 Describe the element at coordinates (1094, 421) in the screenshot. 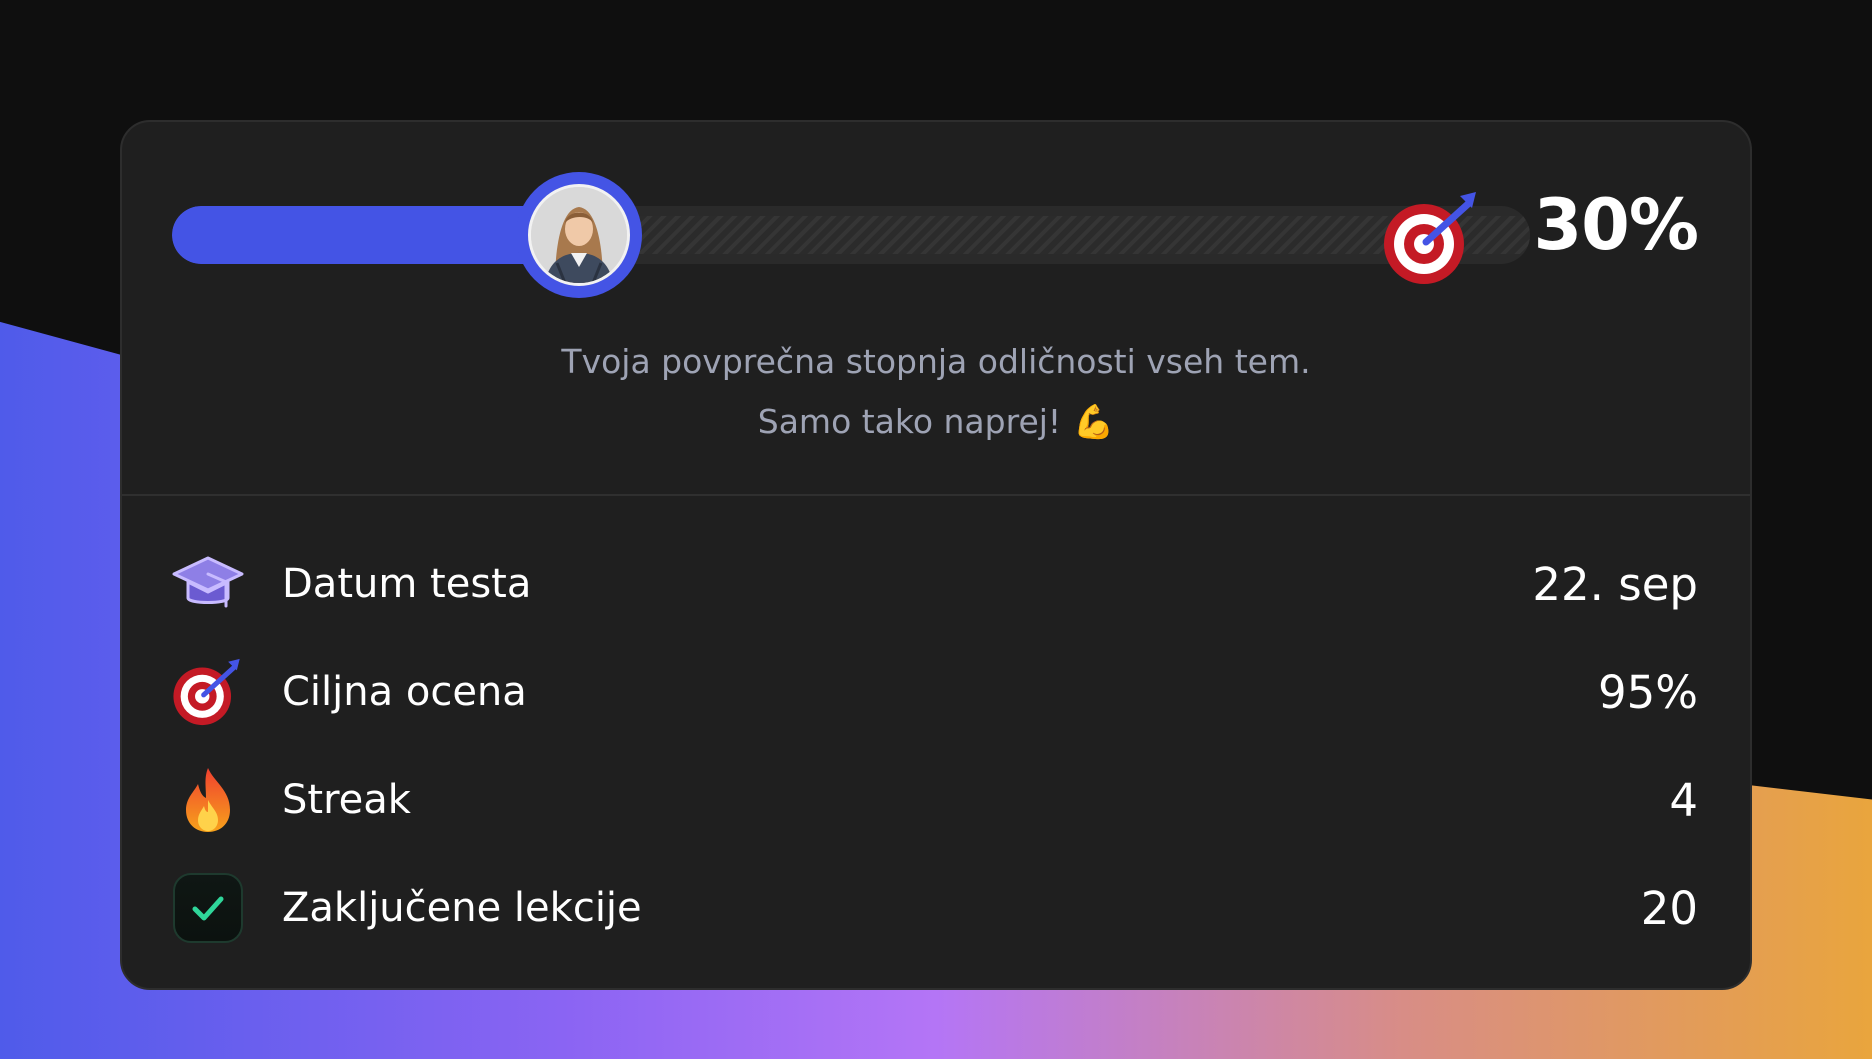

I see `flexed-biceps-icon: 💪` at that location.